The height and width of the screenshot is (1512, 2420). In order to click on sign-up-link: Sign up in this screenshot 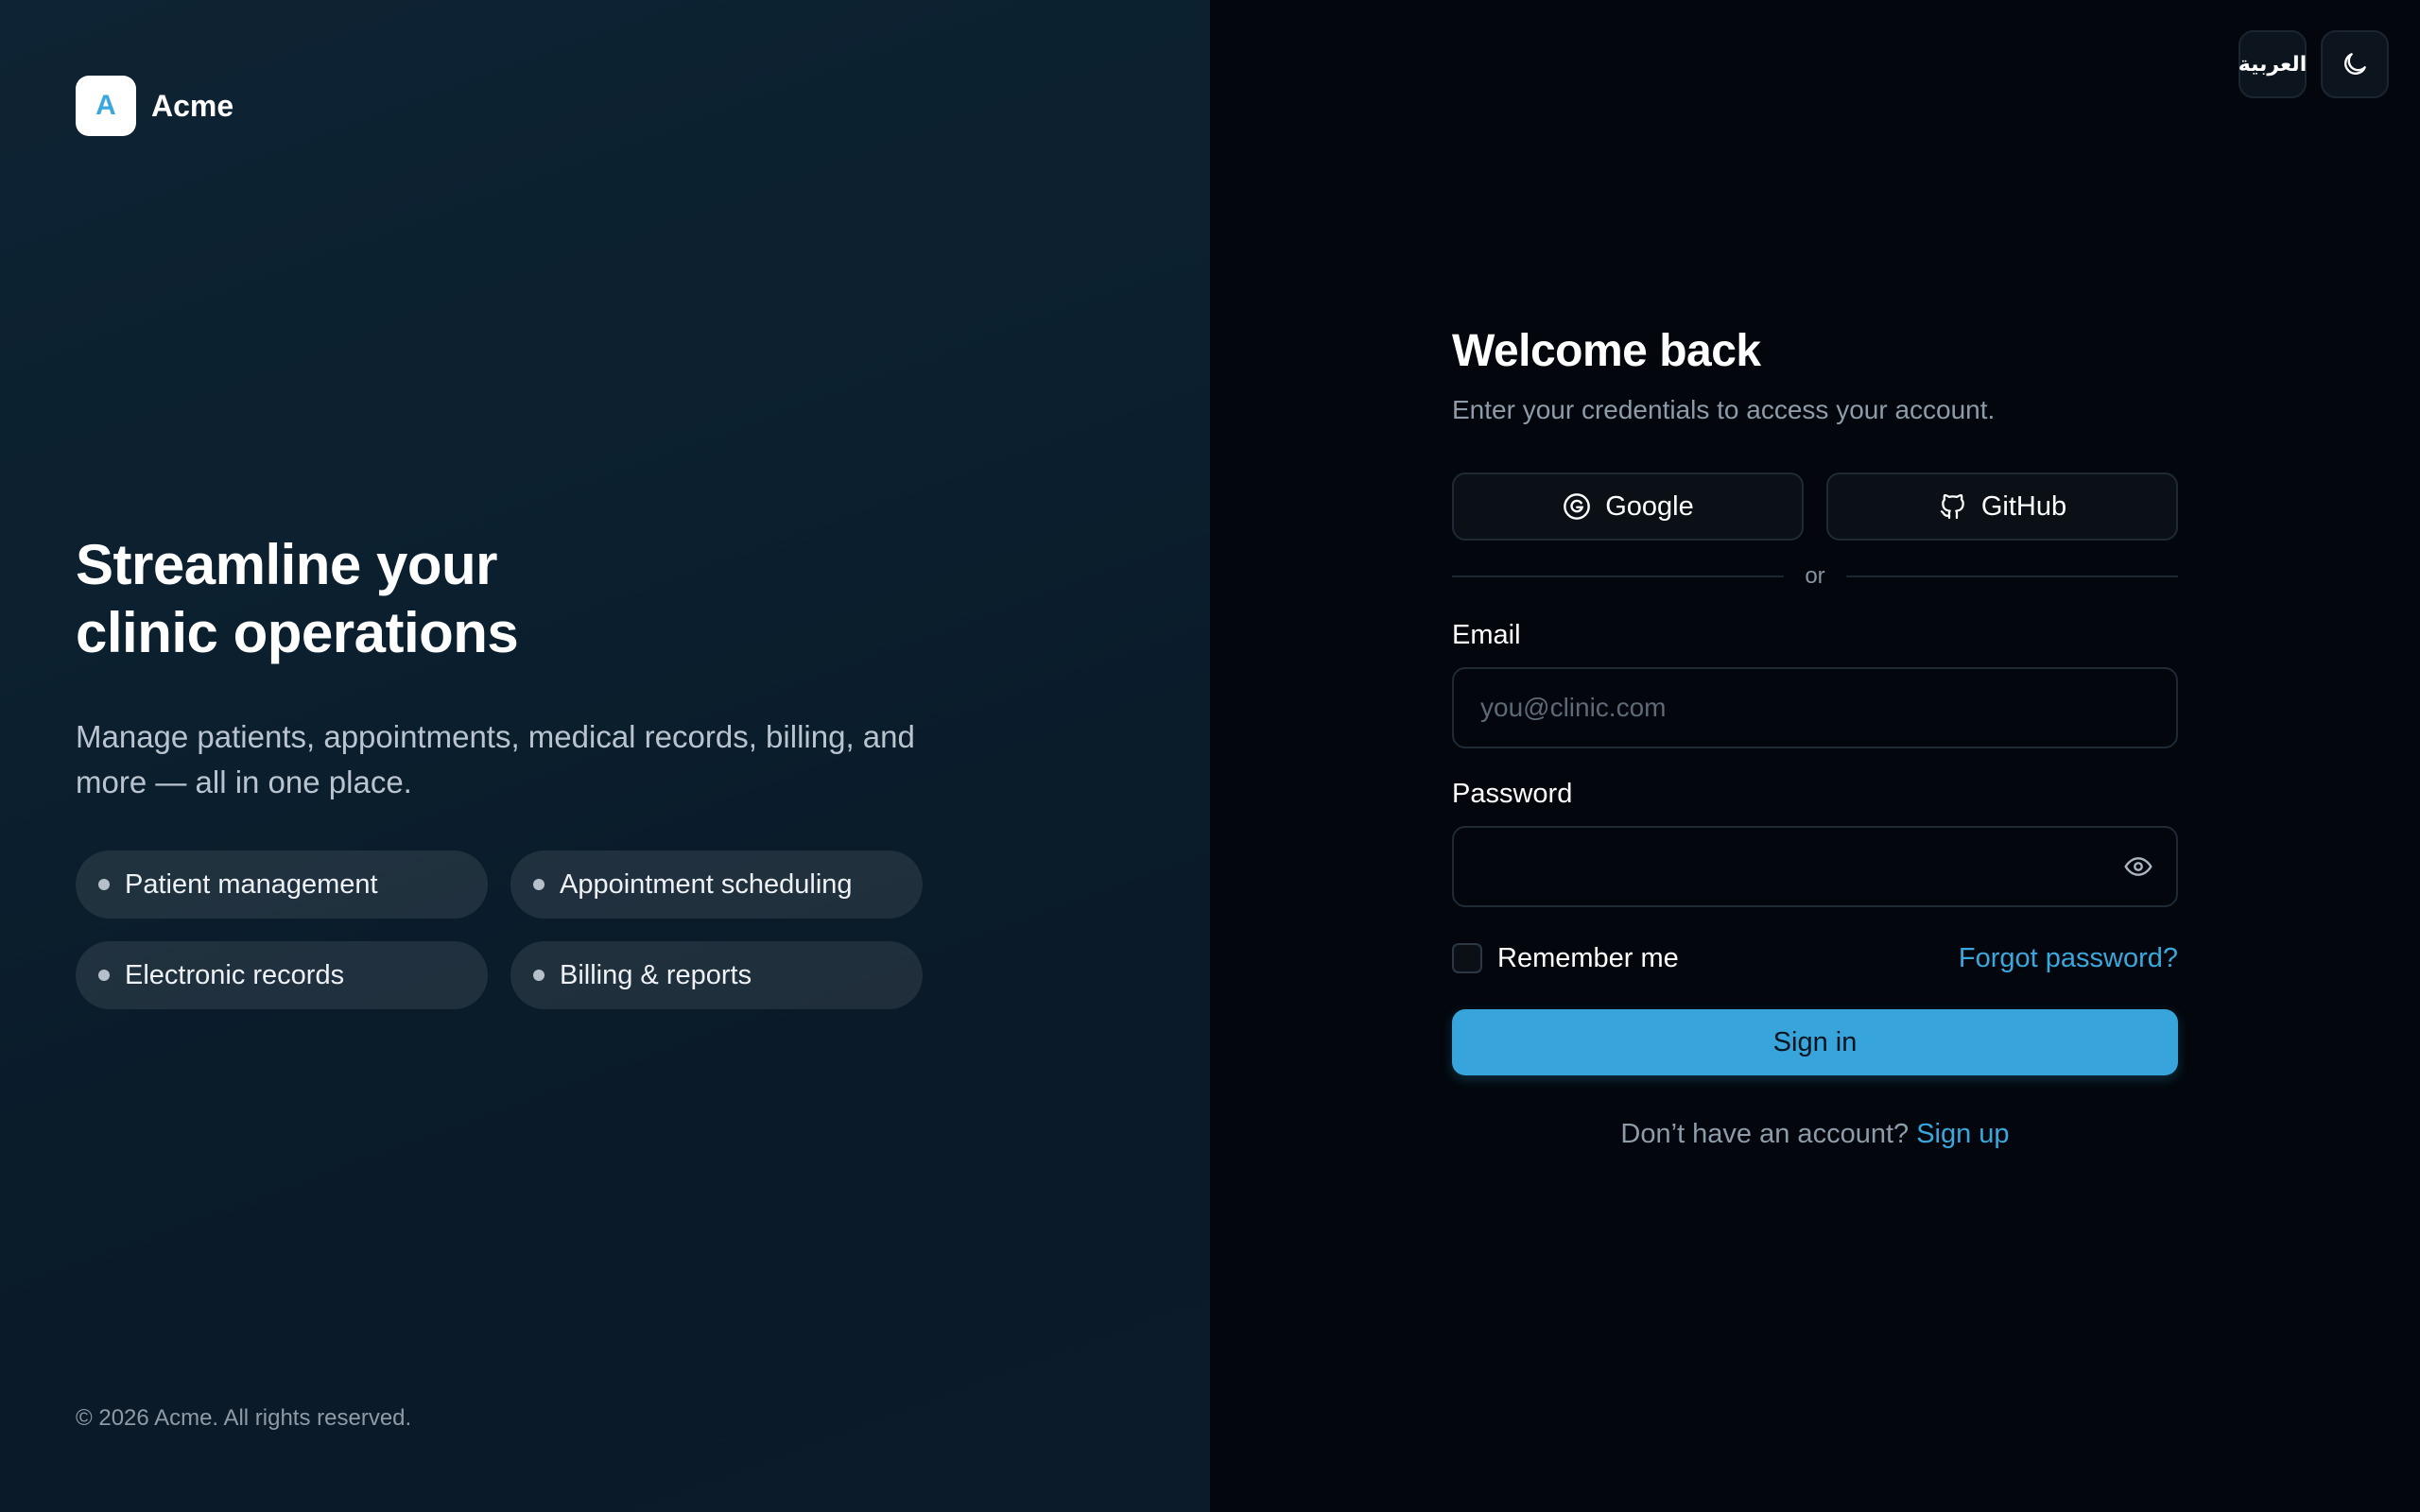, I will do `click(1963, 1134)`.